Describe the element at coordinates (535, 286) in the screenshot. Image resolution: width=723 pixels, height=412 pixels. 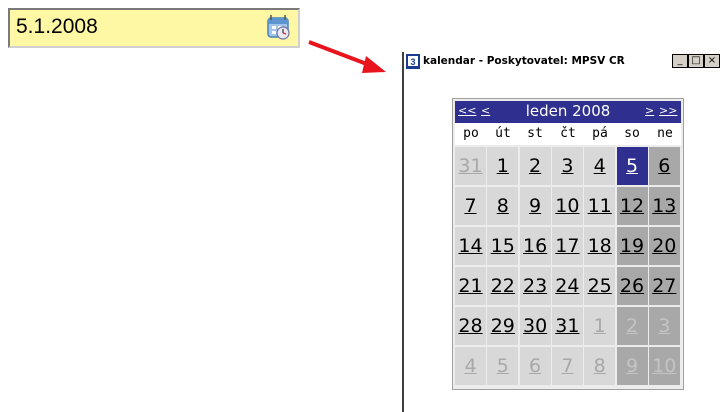
I see `day-cell: 23` at that location.